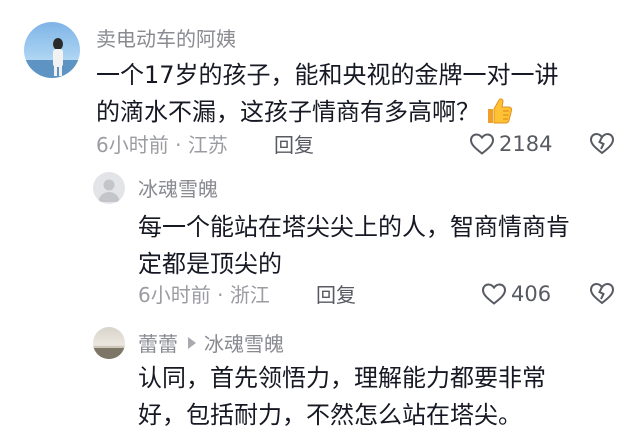 This screenshot has width=639, height=431. Describe the element at coordinates (378, 246) in the screenshot. I see `comment-text: 每一个能站在塔尖尖上的人，智商情商肯 定都是顶尖的` at that location.